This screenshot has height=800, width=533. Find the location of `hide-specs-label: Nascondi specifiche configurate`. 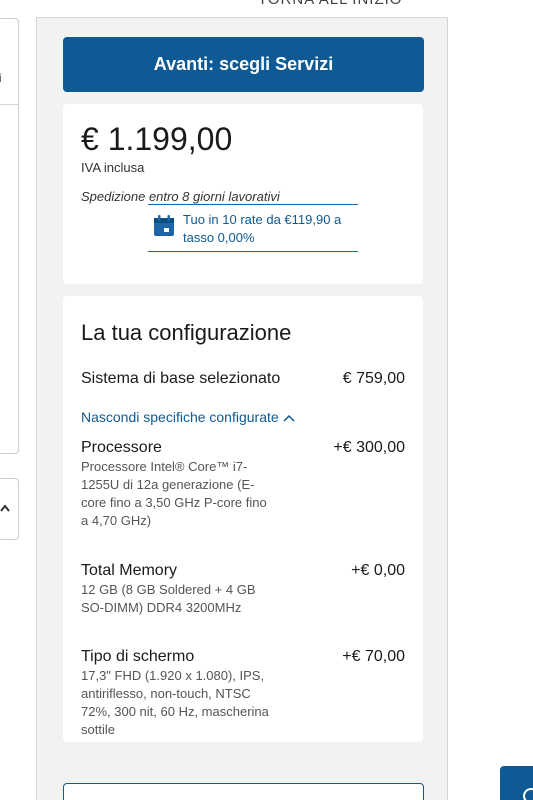

hide-specs-label: Nascondi specifiche configurate is located at coordinates (182, 417).